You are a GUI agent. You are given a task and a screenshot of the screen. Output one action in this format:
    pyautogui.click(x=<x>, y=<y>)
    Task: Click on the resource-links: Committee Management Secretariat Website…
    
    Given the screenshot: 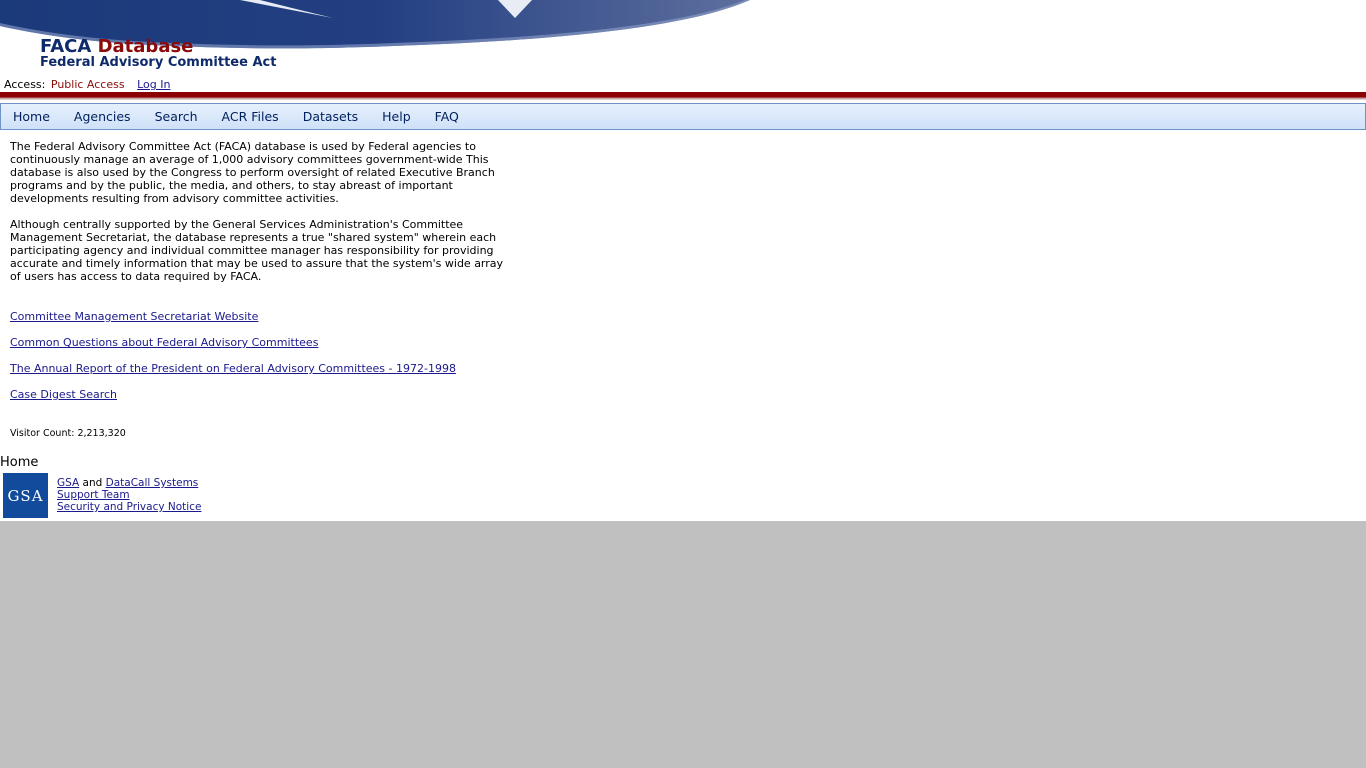 What is the action you would take?
    pyautogui.click(x=233, y=362)
    